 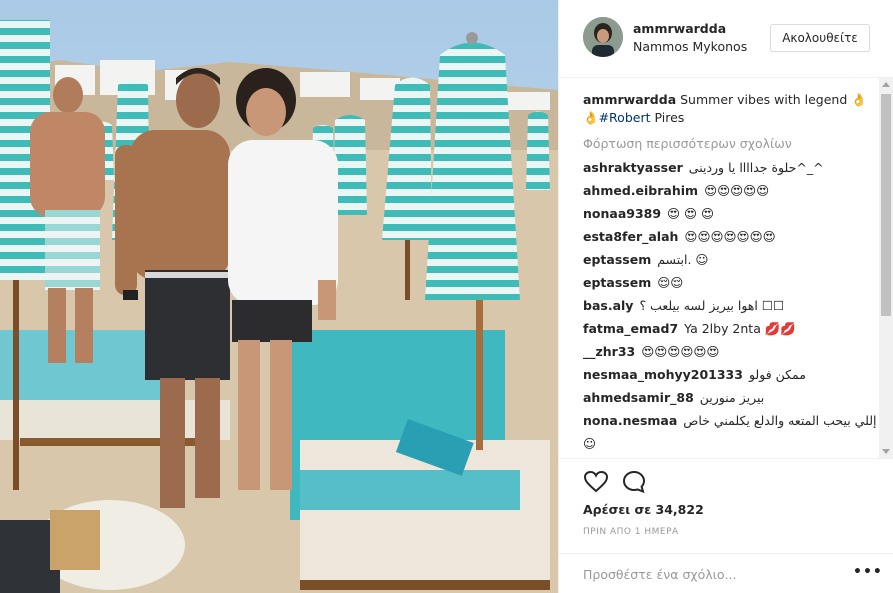 I want to click on caption-hashtag: #Robert, so click(x=625, y=117).